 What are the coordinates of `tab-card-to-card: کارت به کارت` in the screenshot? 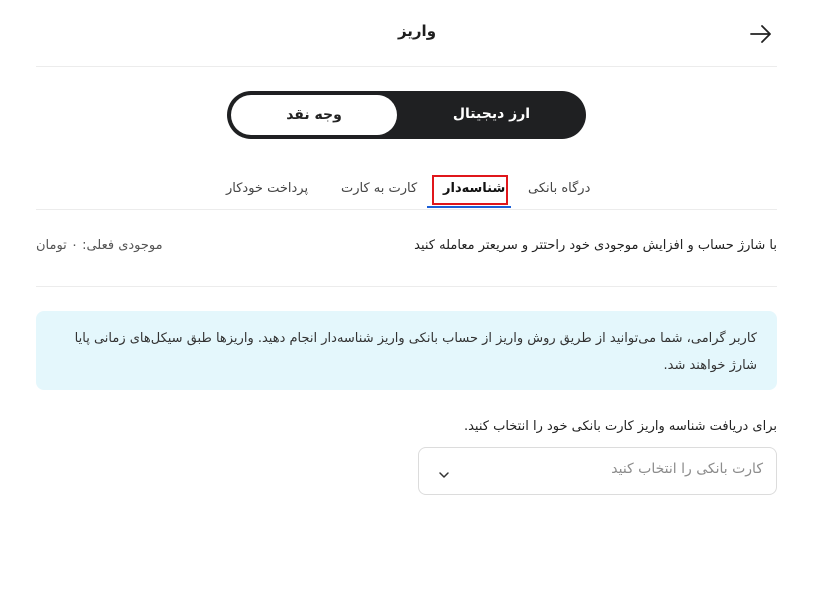 It's located at (379, 188).